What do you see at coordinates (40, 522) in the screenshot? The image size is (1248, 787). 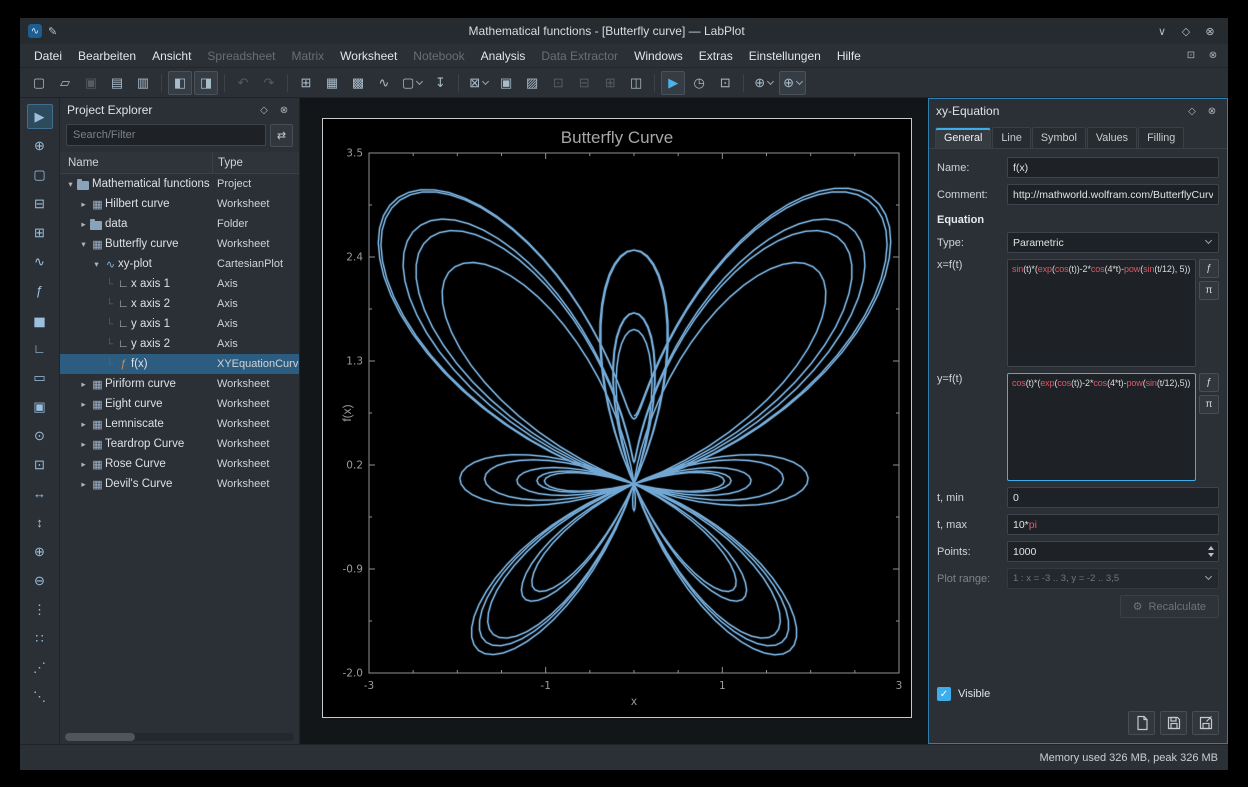 I see `auto-scale-y-tool-button: ↕` at bounding box center [40, 522].